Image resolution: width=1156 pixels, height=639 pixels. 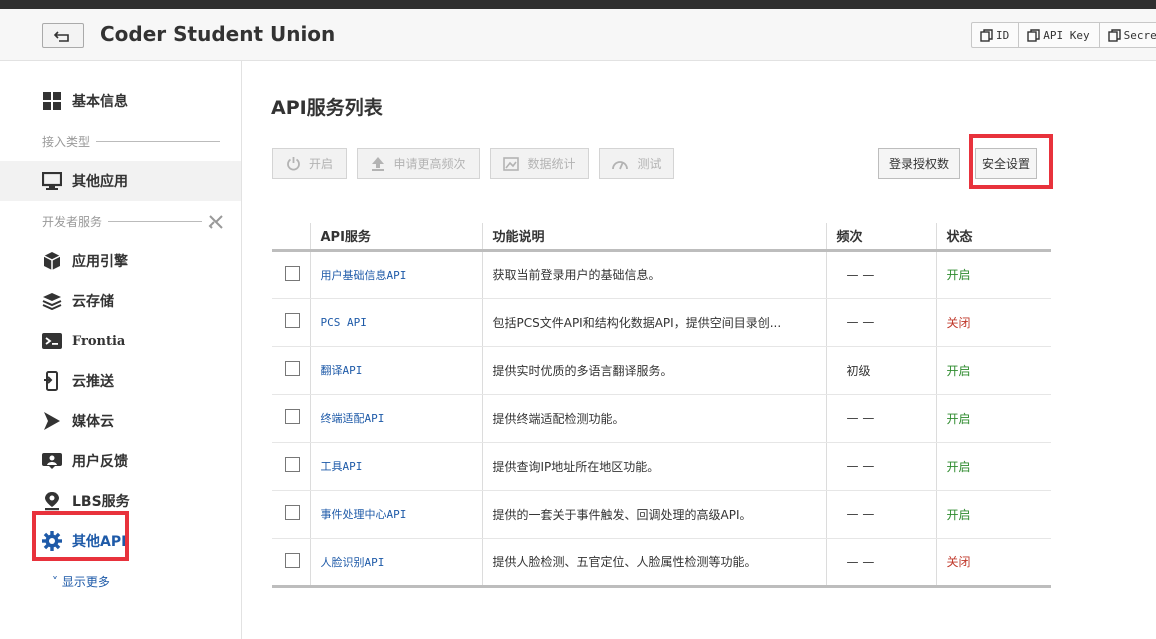 What do you see at coordinates (395, 466) in the screenshot?
I see `api-name-cell: 工具API` at bounding box center [395, 466].